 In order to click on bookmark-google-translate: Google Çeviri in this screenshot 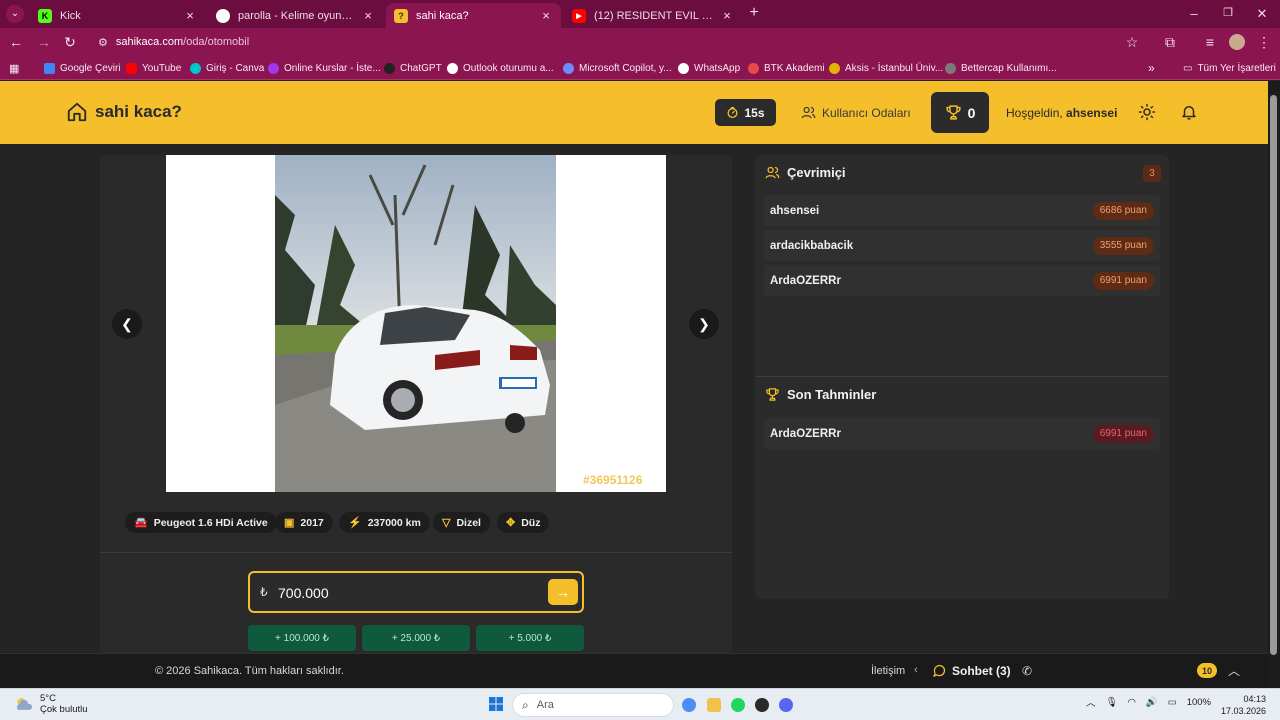, I will do `click(82, 68)`.